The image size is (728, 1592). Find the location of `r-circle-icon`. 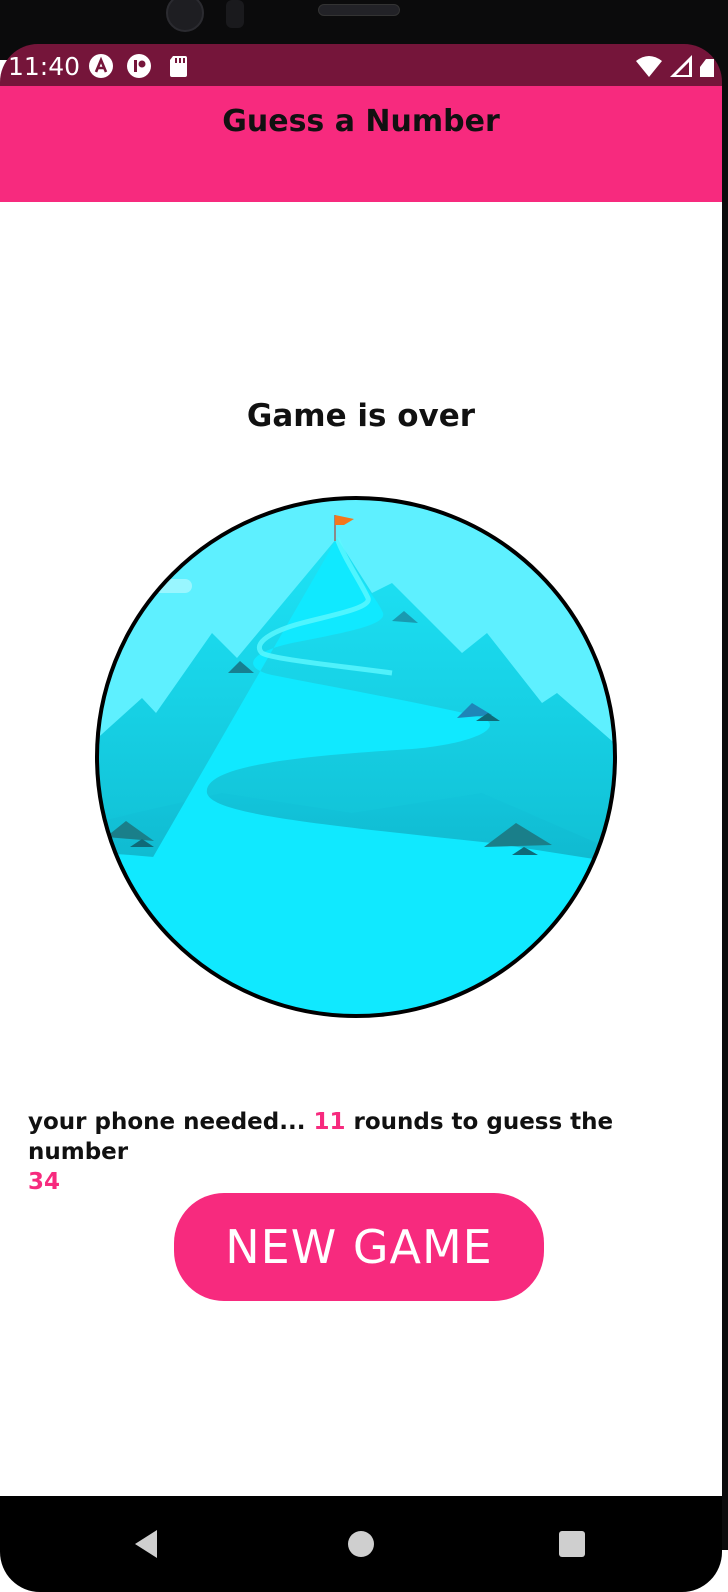

r-circle-icon is located at coordinates (139, 66).